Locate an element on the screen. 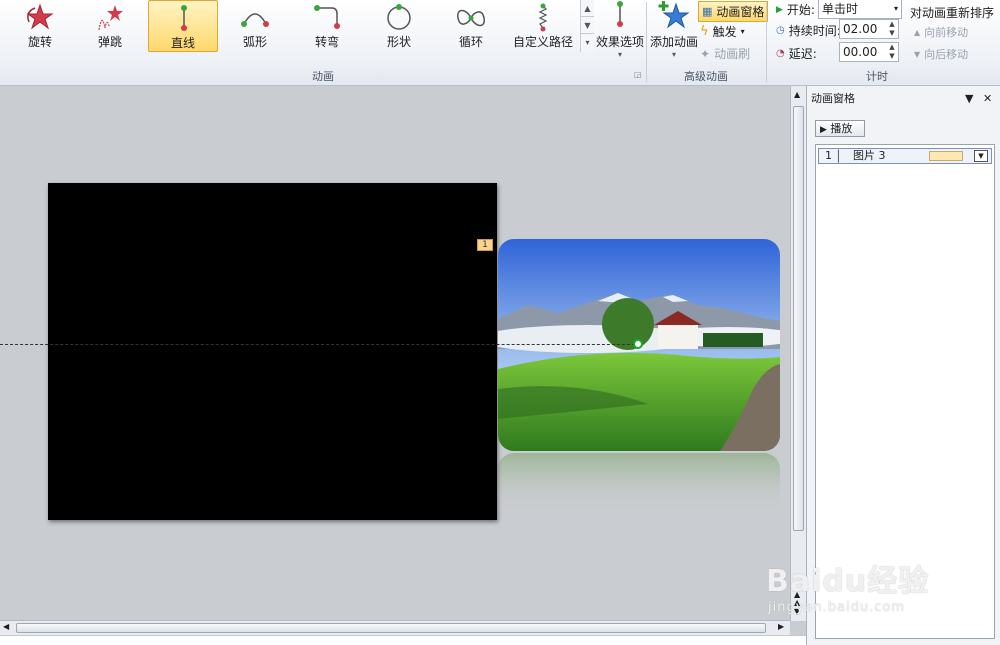 The width and height of the screenshot is (1000, 645). gallery-more-icon: ▾ is located at coordinates (587, 42).